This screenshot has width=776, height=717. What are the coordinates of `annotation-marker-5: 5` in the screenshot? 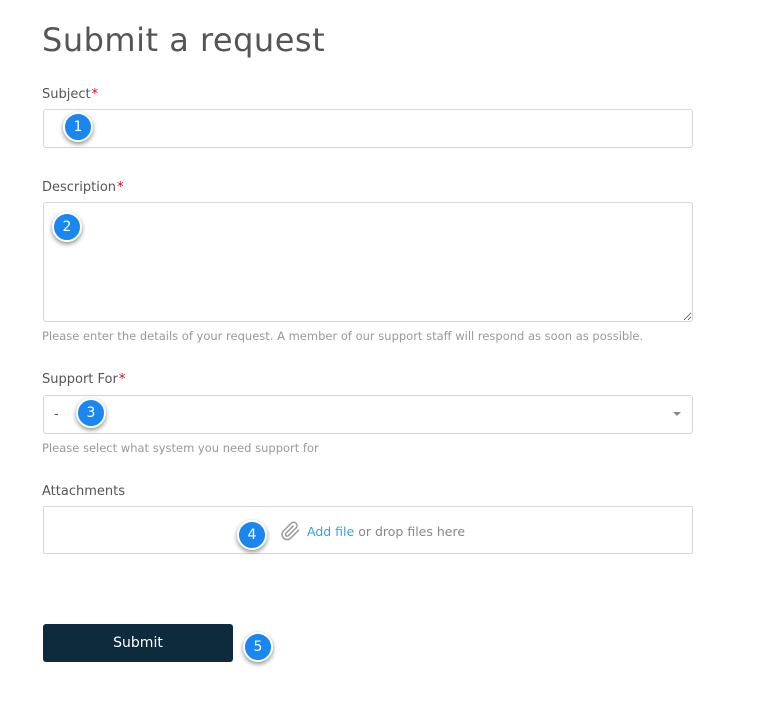 It's located at (258, 647).